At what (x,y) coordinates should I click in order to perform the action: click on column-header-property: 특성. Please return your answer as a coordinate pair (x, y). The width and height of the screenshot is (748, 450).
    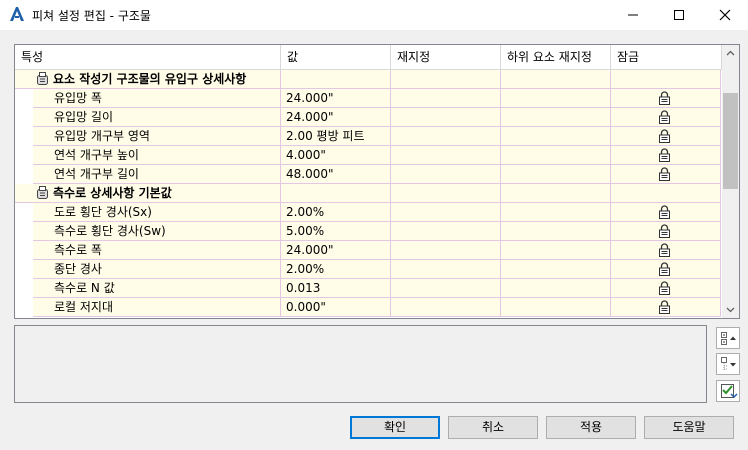
    Looking at the image, I should click on (148, 57).